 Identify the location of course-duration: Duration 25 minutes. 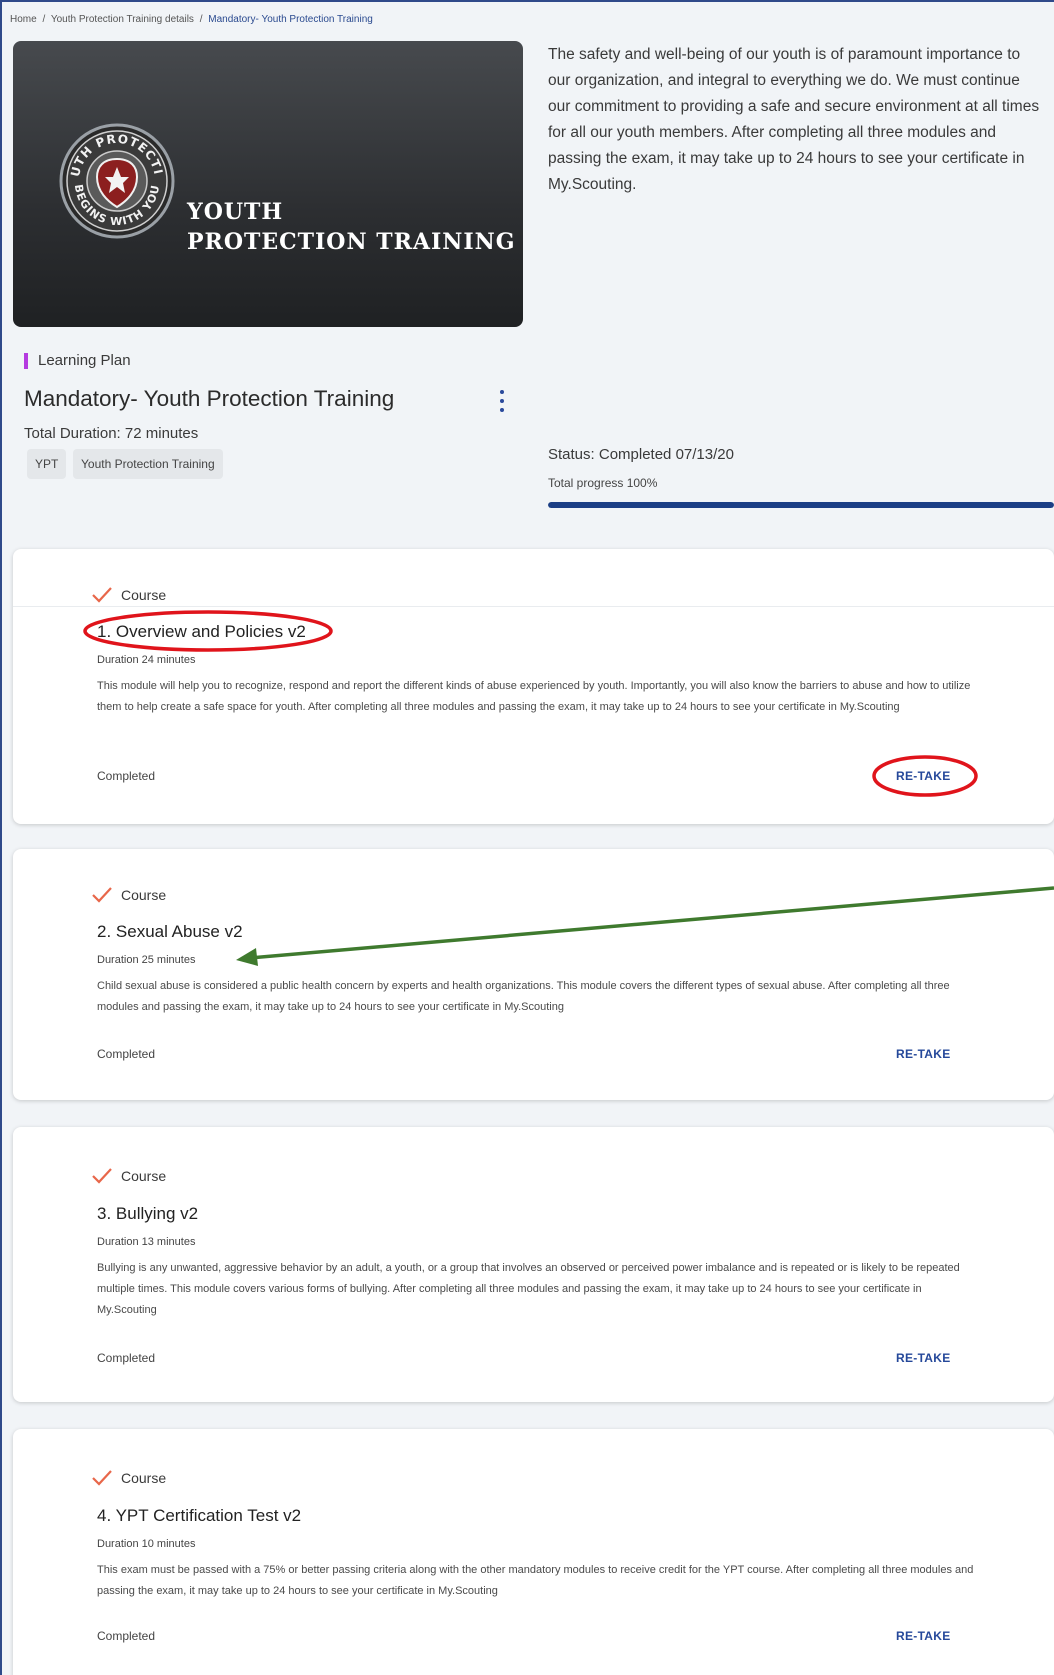
(146, 960).